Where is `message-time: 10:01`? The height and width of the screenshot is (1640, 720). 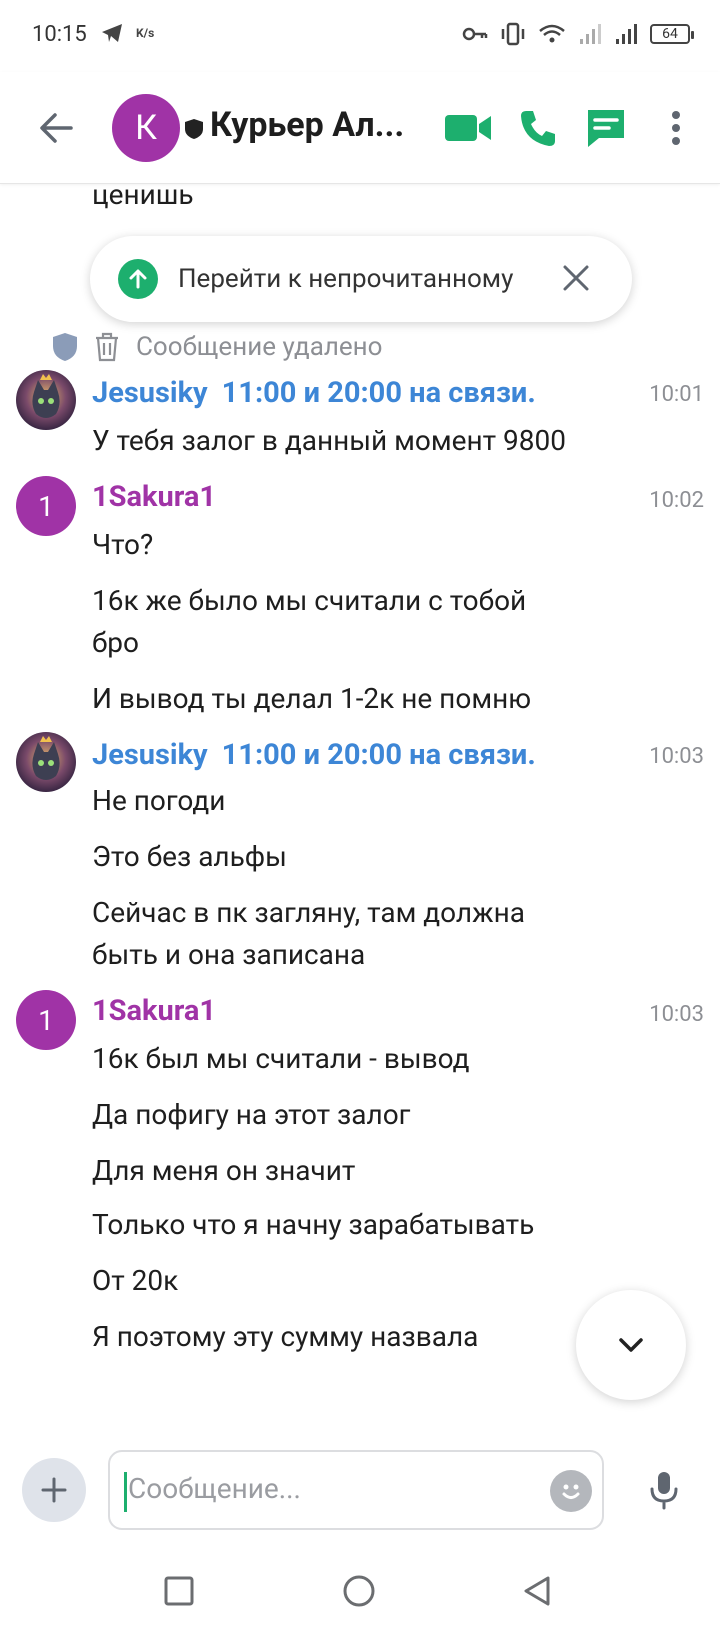 message-time: 10:01 is located at coordinates (676, 394).